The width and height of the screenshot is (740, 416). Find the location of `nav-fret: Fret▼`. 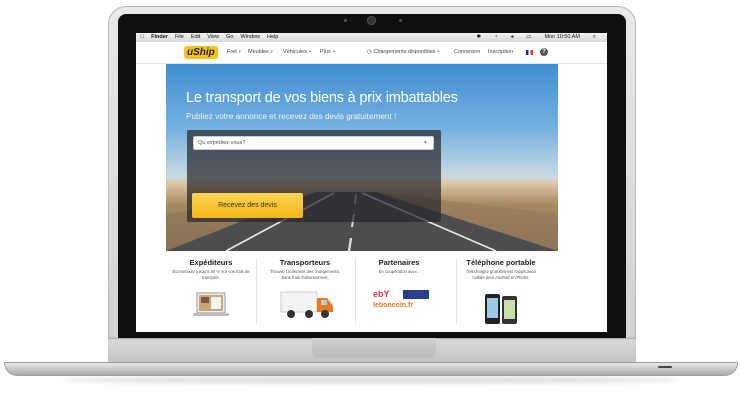

nav-fret: Fret▼ is located at coordinates (234, 52).